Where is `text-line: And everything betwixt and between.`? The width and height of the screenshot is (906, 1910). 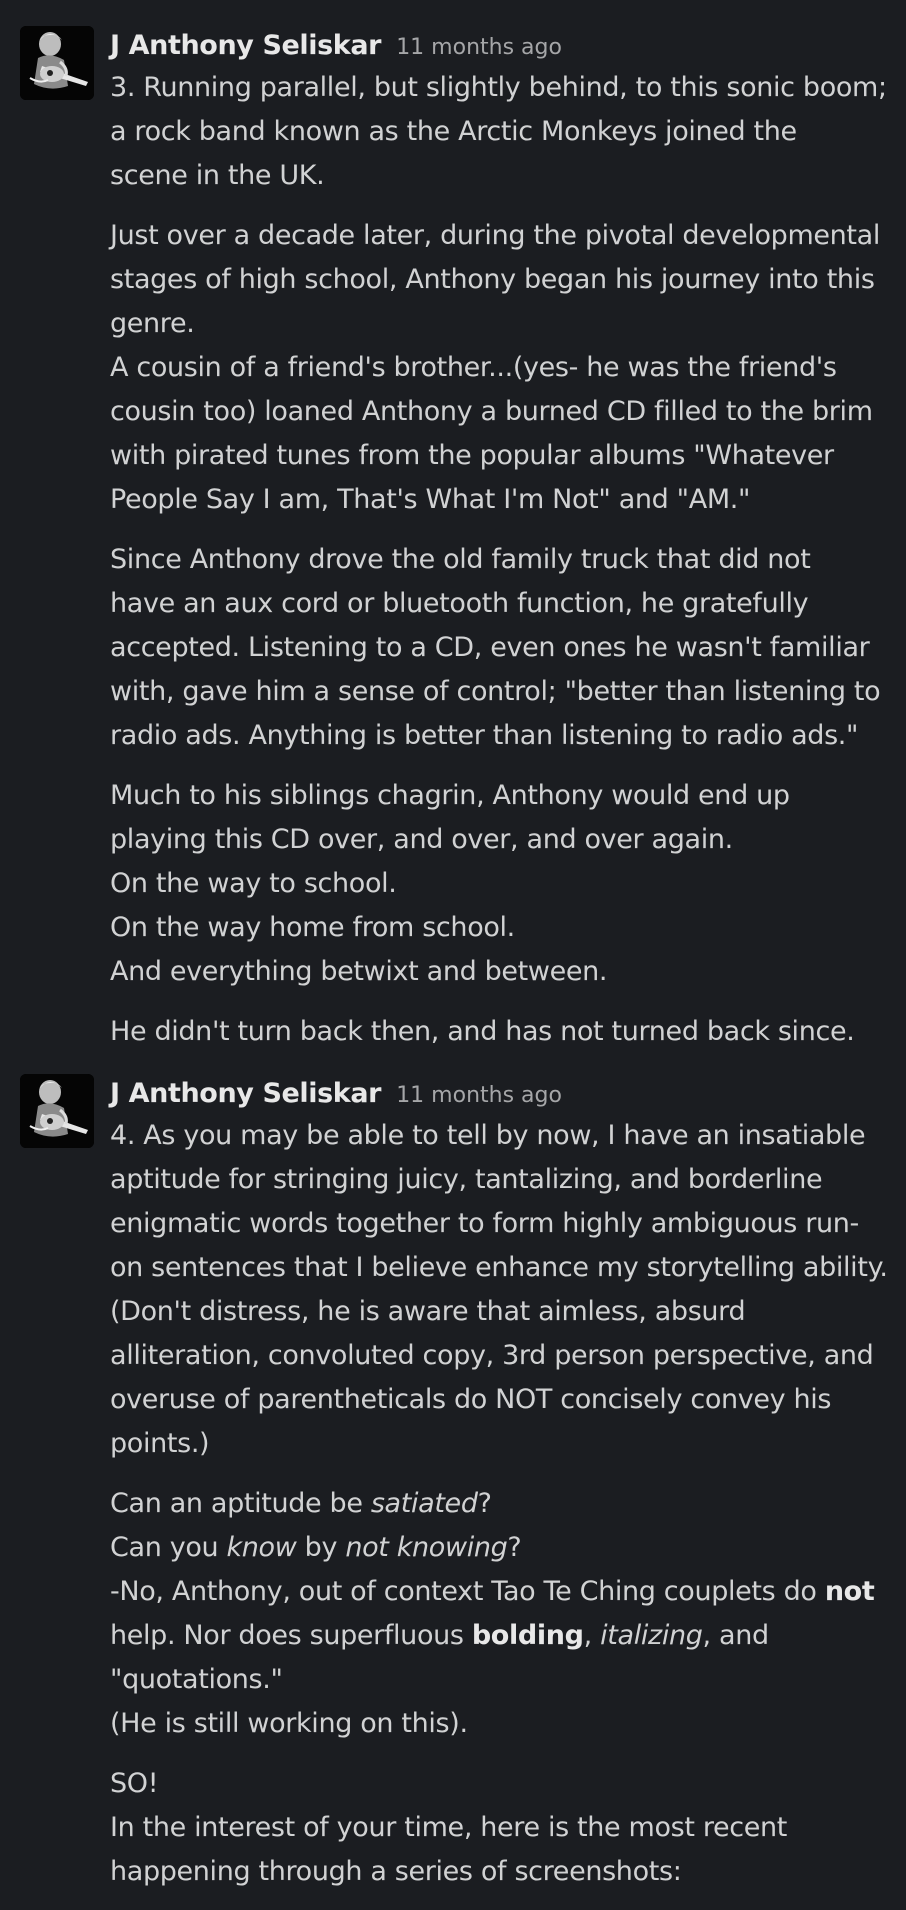 text-line: And everything betwixt and between. is located at coordinates (359, 971).